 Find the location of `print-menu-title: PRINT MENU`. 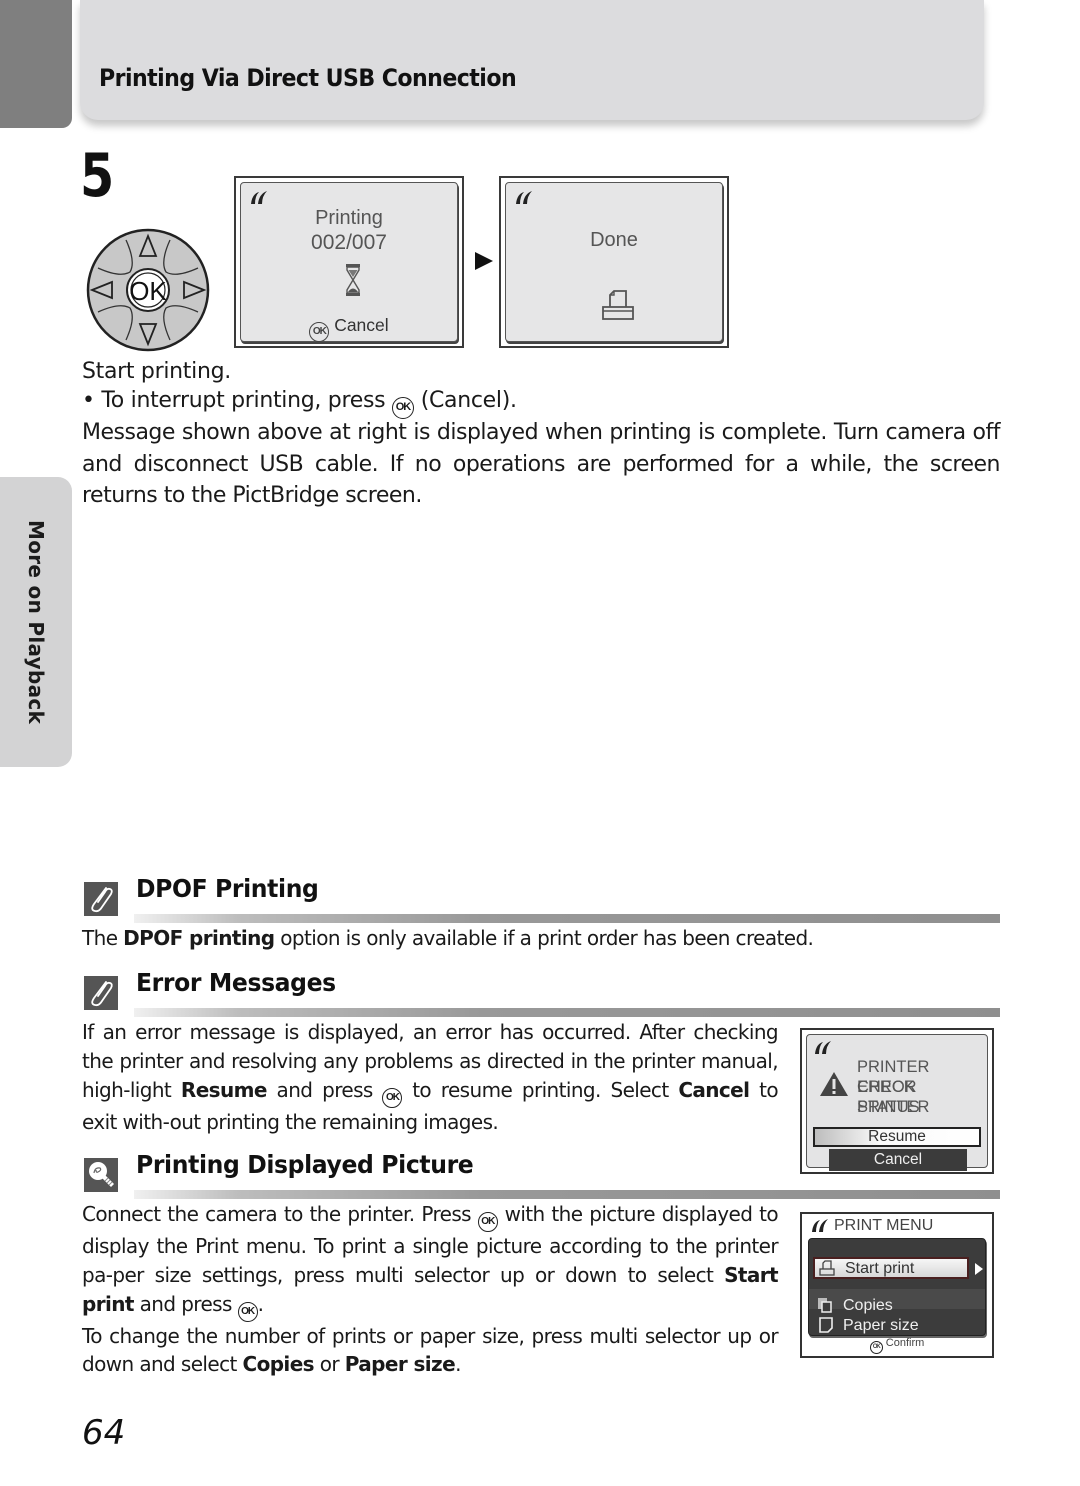

print-menu-title: PRINT MENU is located at coordinates (884, 1225).